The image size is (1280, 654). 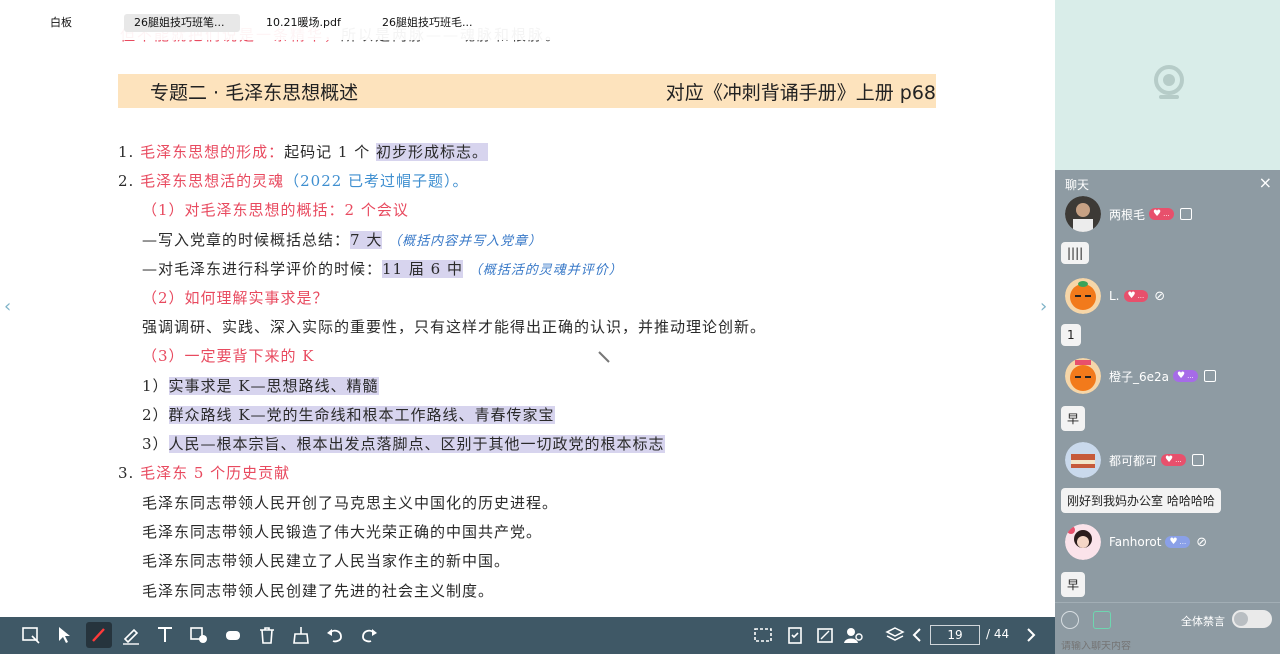 I want to click on item-heading: 毛泽东思想的形成：, so click(x=212, y=152).